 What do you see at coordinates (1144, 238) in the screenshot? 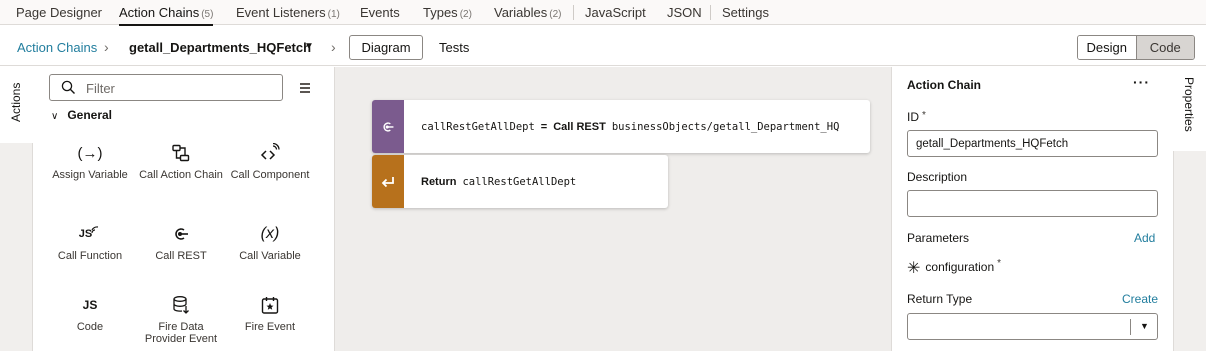
I see `add-parameter-link: Add` at bounding box center [1144, 238].